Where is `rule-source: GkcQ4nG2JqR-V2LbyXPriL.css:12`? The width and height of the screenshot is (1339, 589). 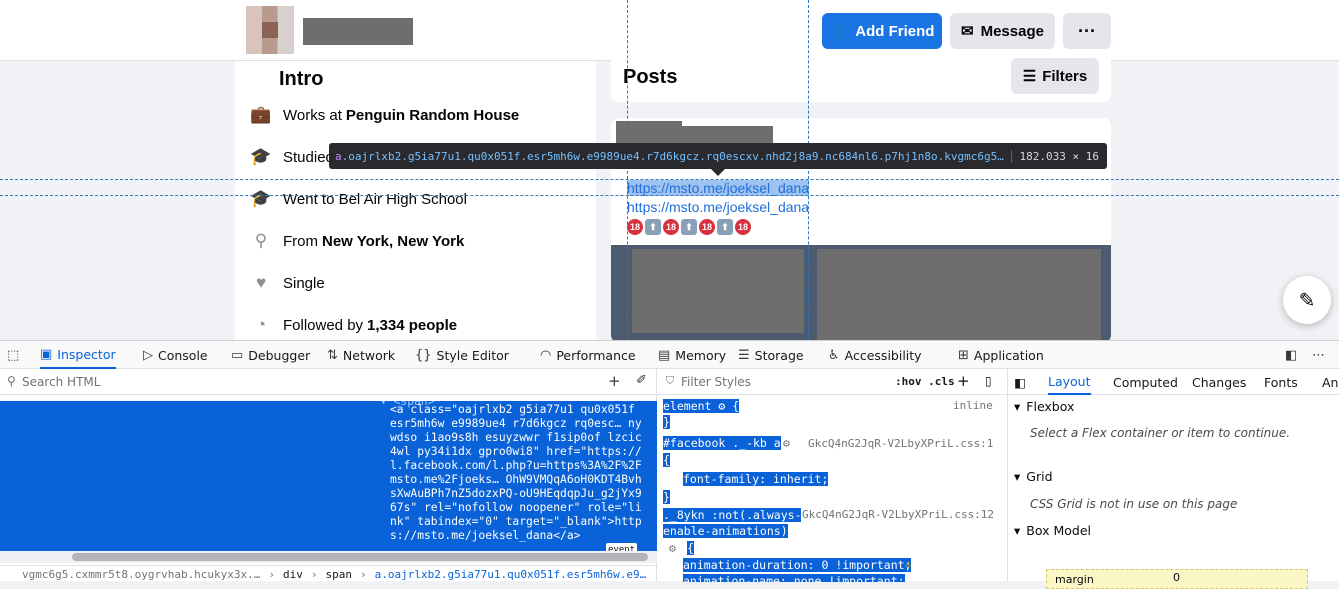 rule-source: GkcQ4nG2JqR-V2LbyXPriL.css:12 is located at coordinates (898, 514).